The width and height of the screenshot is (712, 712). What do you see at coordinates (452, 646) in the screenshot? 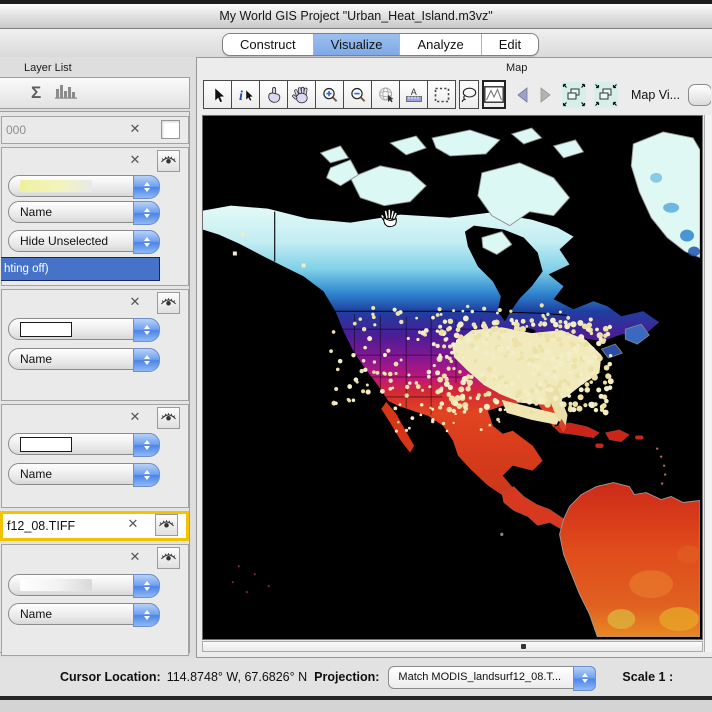
I see `horizontal-scrollbar` at bounding box center [452, 646].